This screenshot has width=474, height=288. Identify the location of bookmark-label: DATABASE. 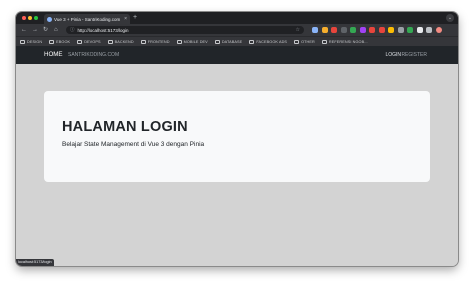
(232, 41).